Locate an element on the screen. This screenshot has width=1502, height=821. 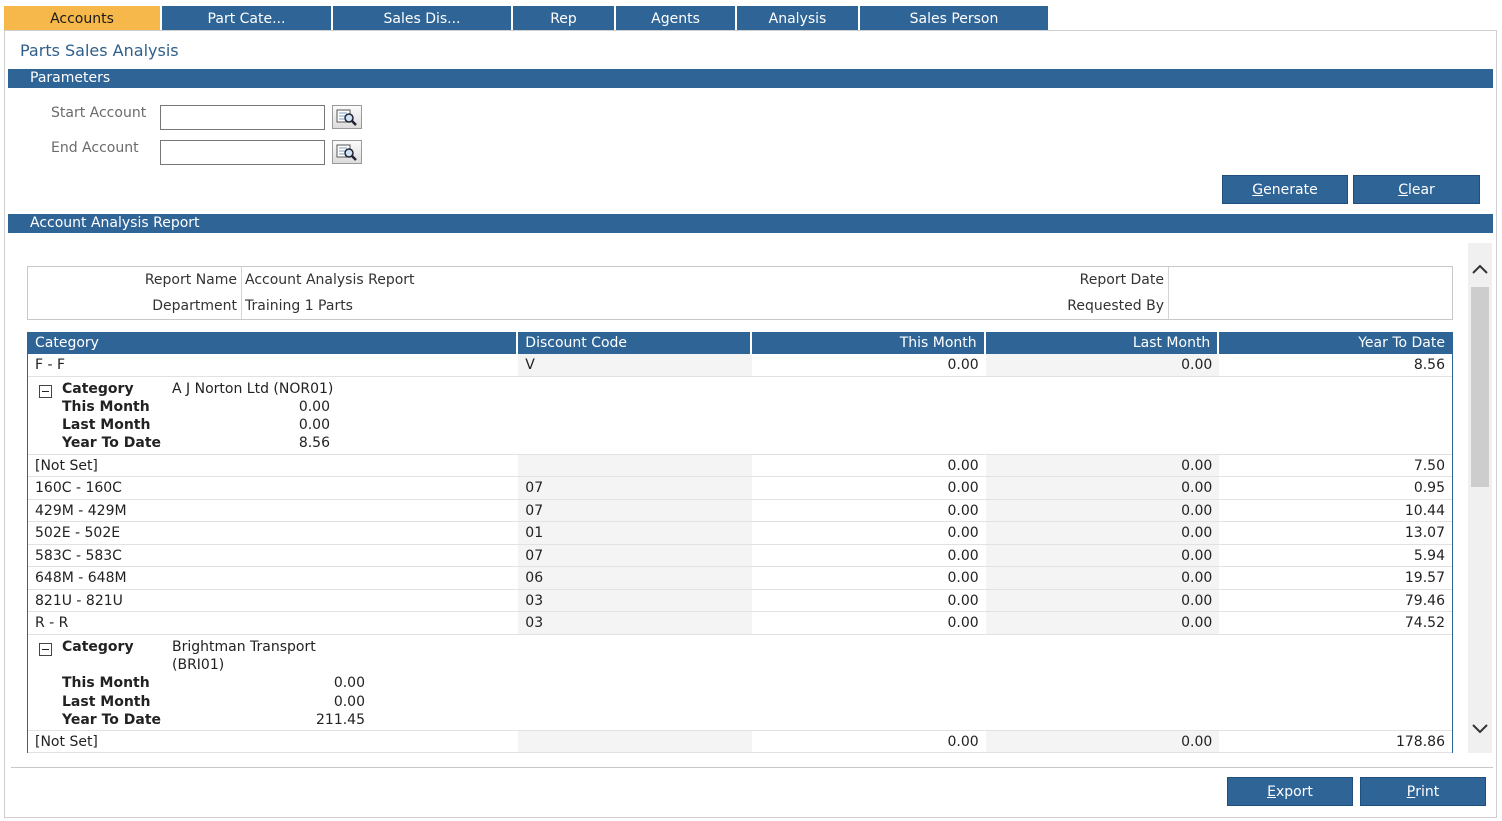
group-category-label: Category is located at coordinates (98, 388).